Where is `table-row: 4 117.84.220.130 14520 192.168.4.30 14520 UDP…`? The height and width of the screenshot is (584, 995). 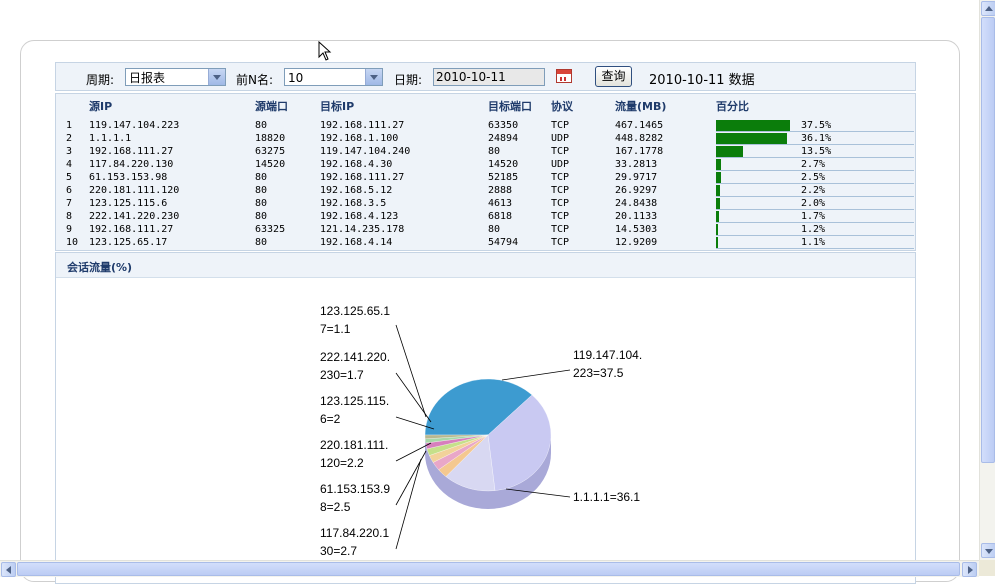
table-row: 4 117.84.220.130 14520 192.168.4.30 14520 UDP… is located at coordinates (485, 164).